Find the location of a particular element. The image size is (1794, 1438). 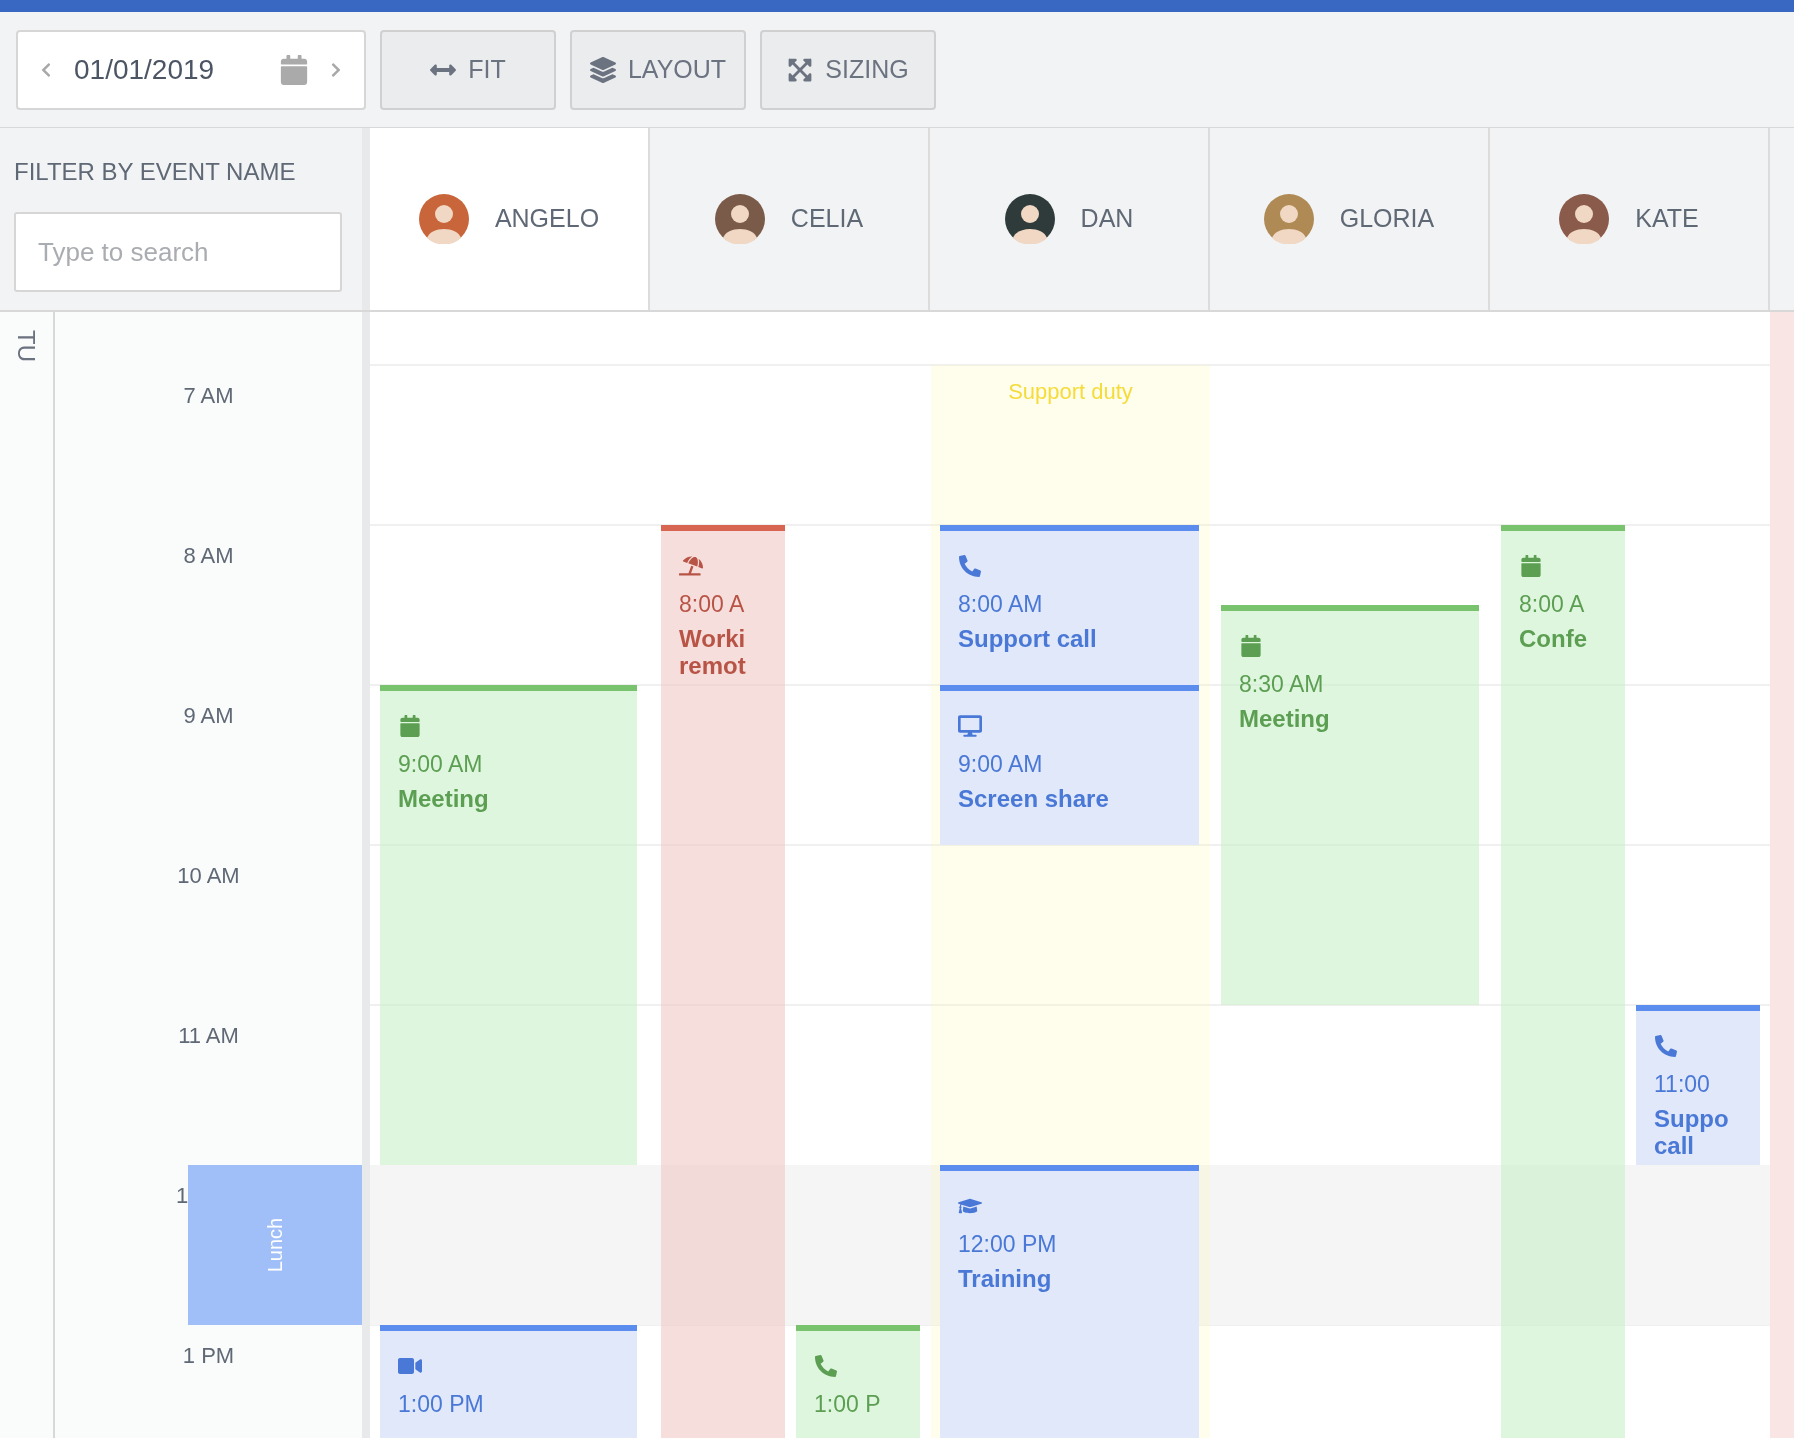

monitor-icon is located at coordinates (970, 726).